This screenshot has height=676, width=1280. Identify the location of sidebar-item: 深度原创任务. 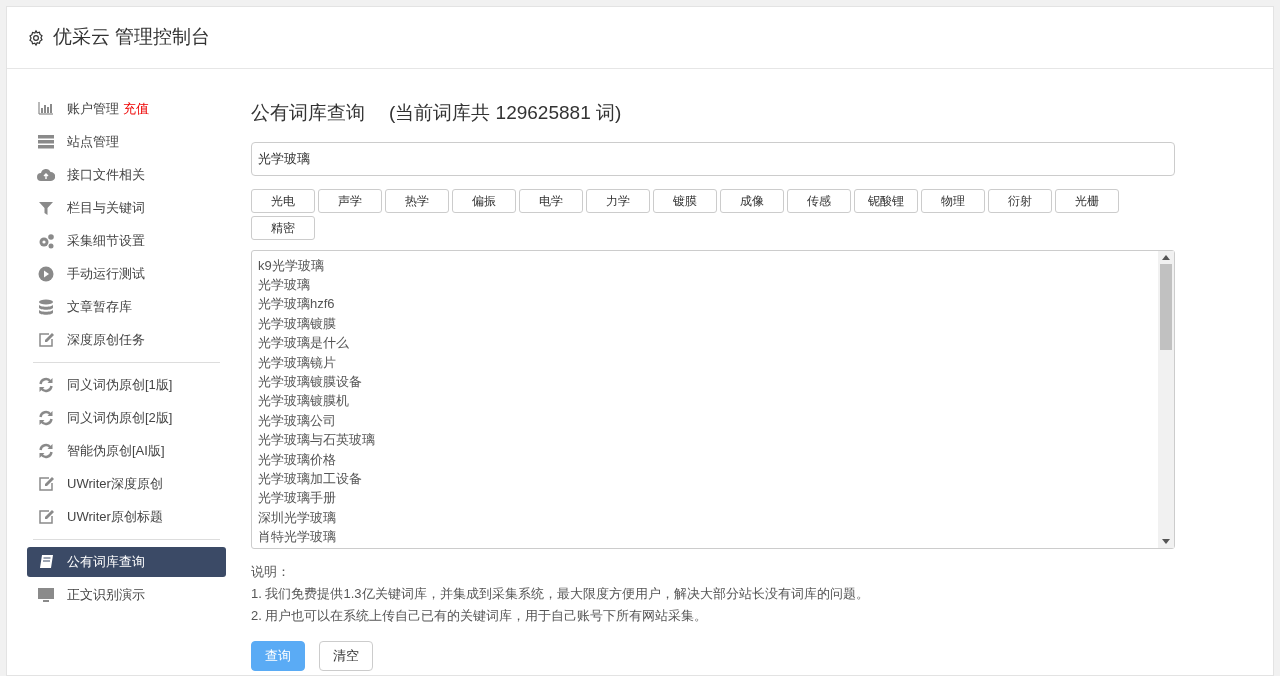
(126, 340).